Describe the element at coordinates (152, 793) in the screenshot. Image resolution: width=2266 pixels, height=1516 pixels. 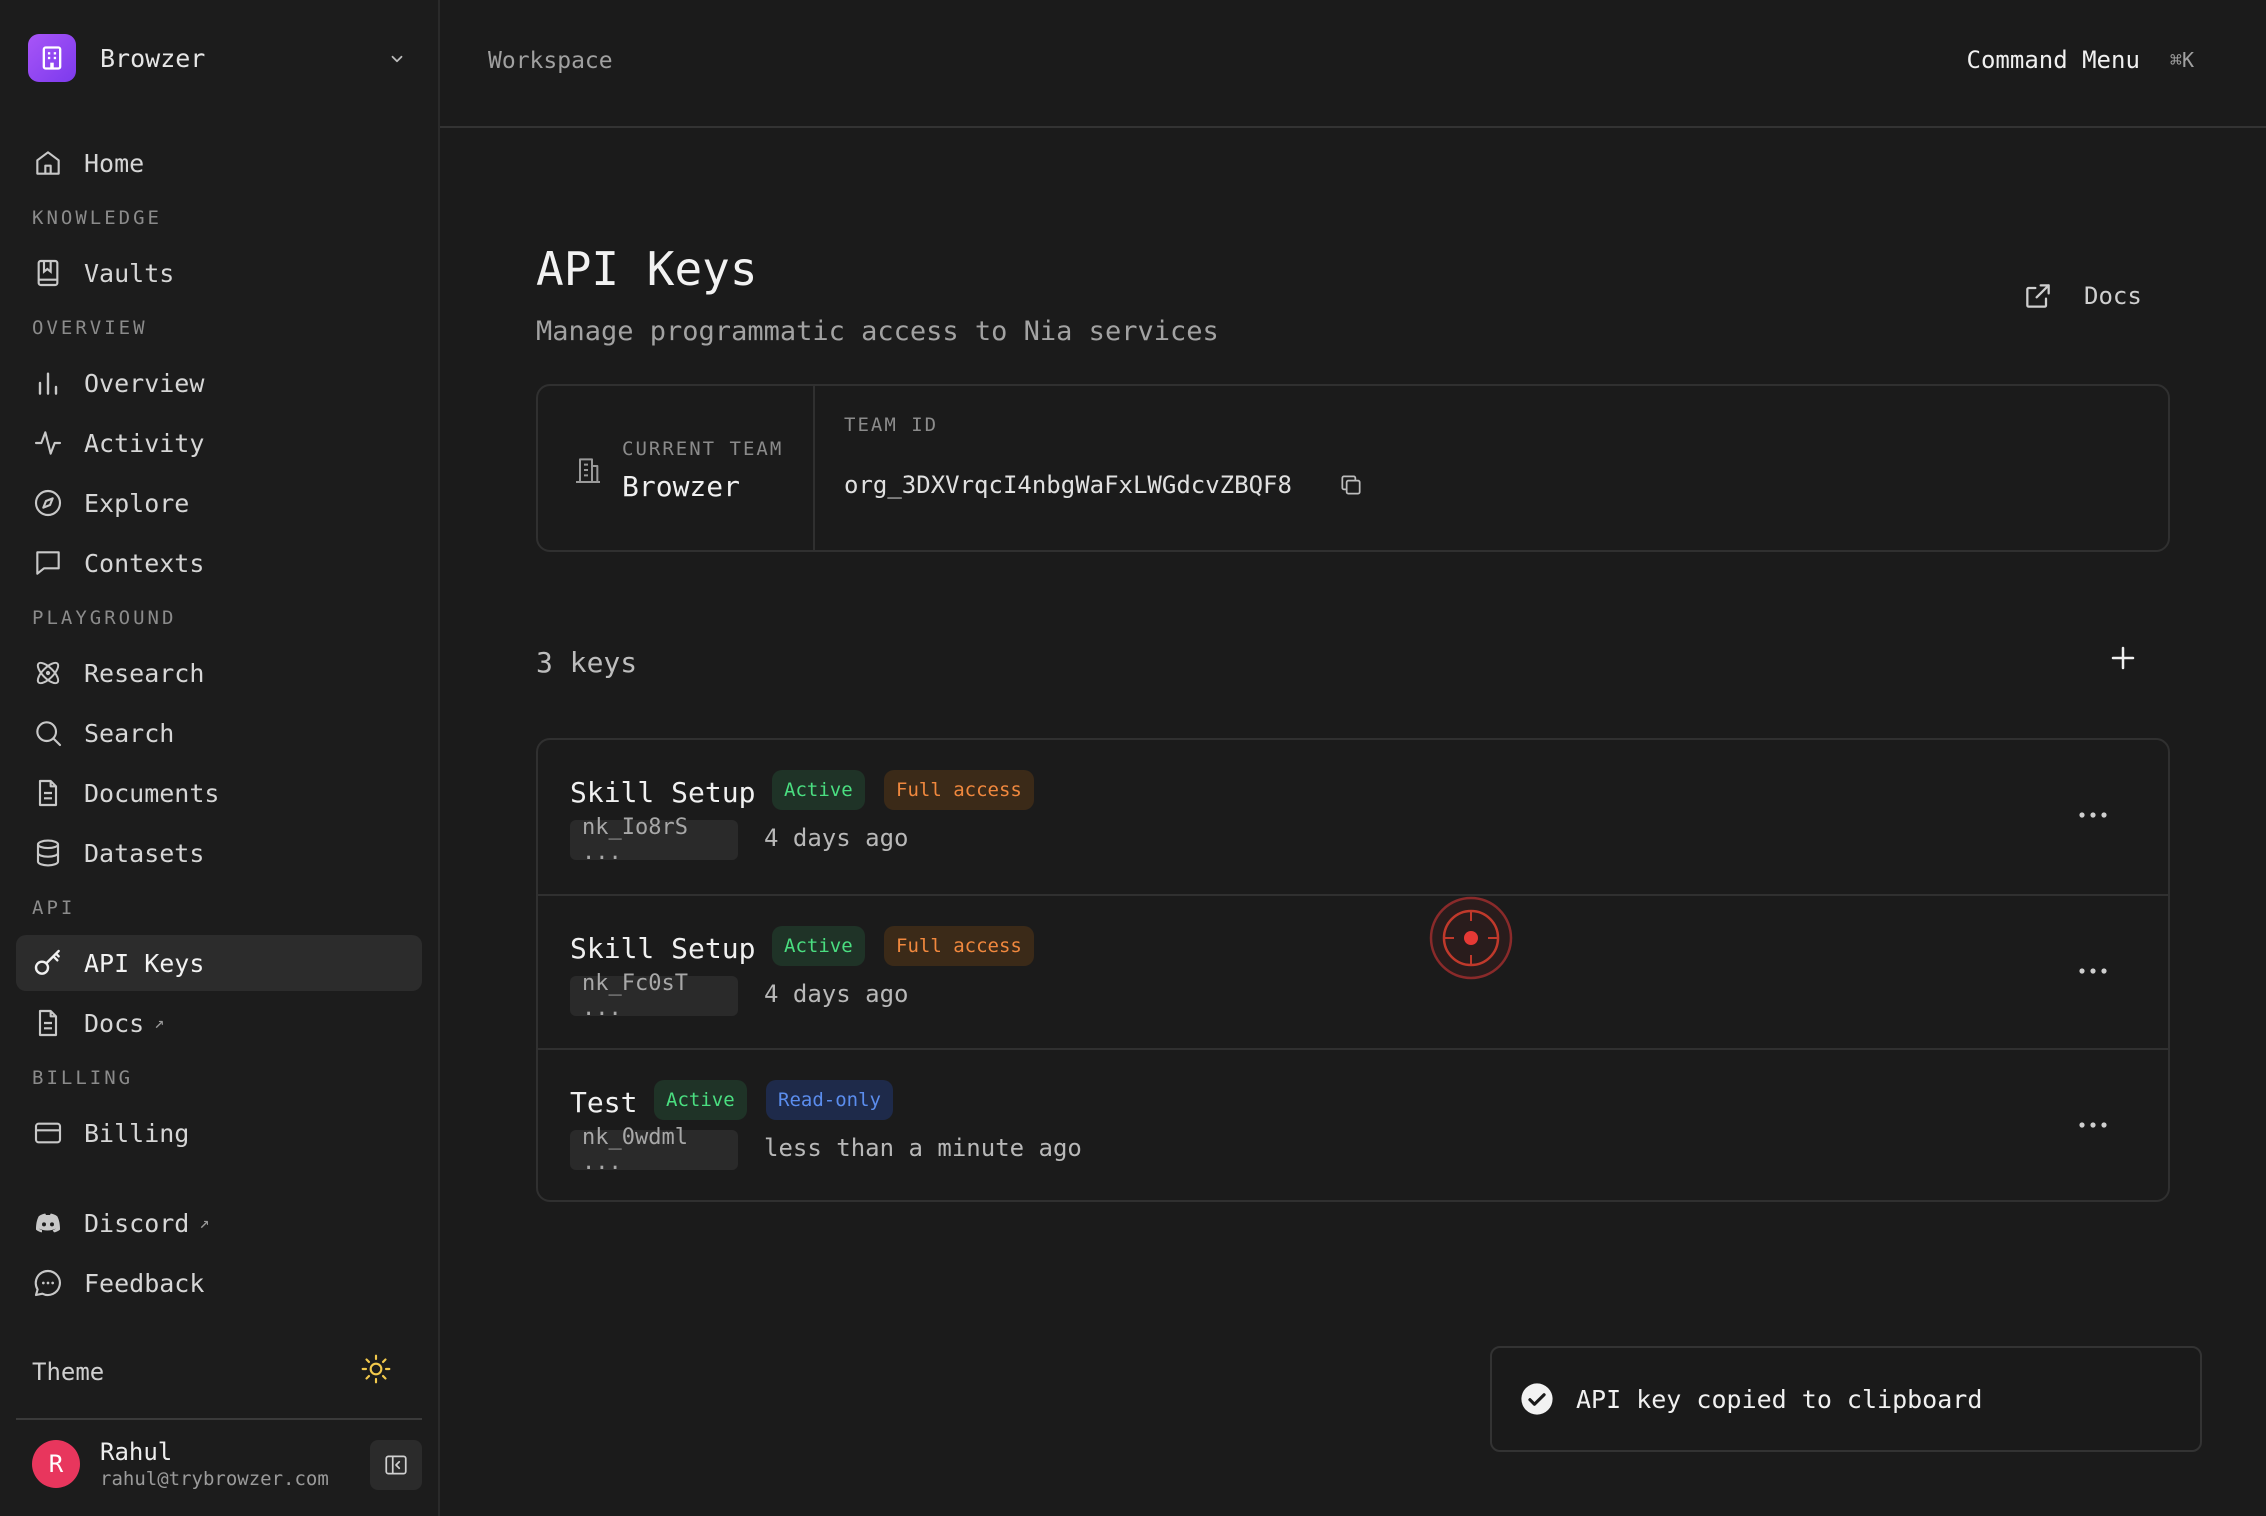
I see `sidebar-item-label: Documents` at that location.